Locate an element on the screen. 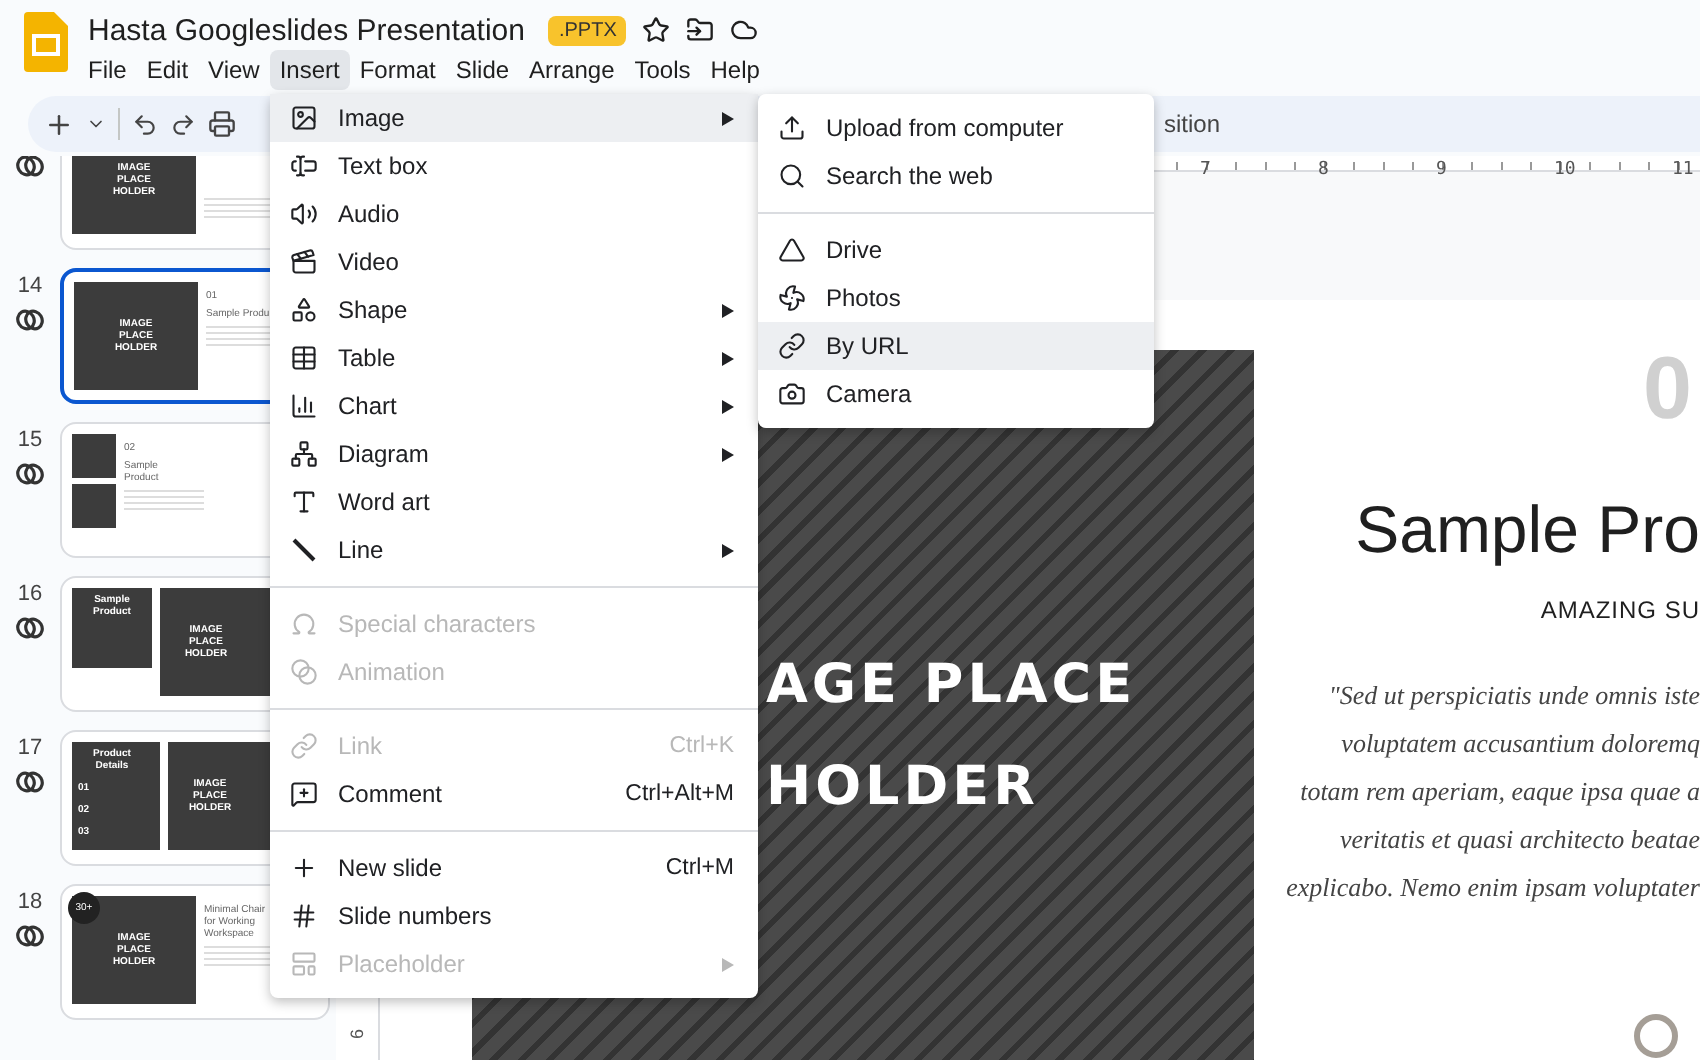 This screenshot has width=1700, height=1060. menu-bar-item: Insert is located at coordinates (309, 70).